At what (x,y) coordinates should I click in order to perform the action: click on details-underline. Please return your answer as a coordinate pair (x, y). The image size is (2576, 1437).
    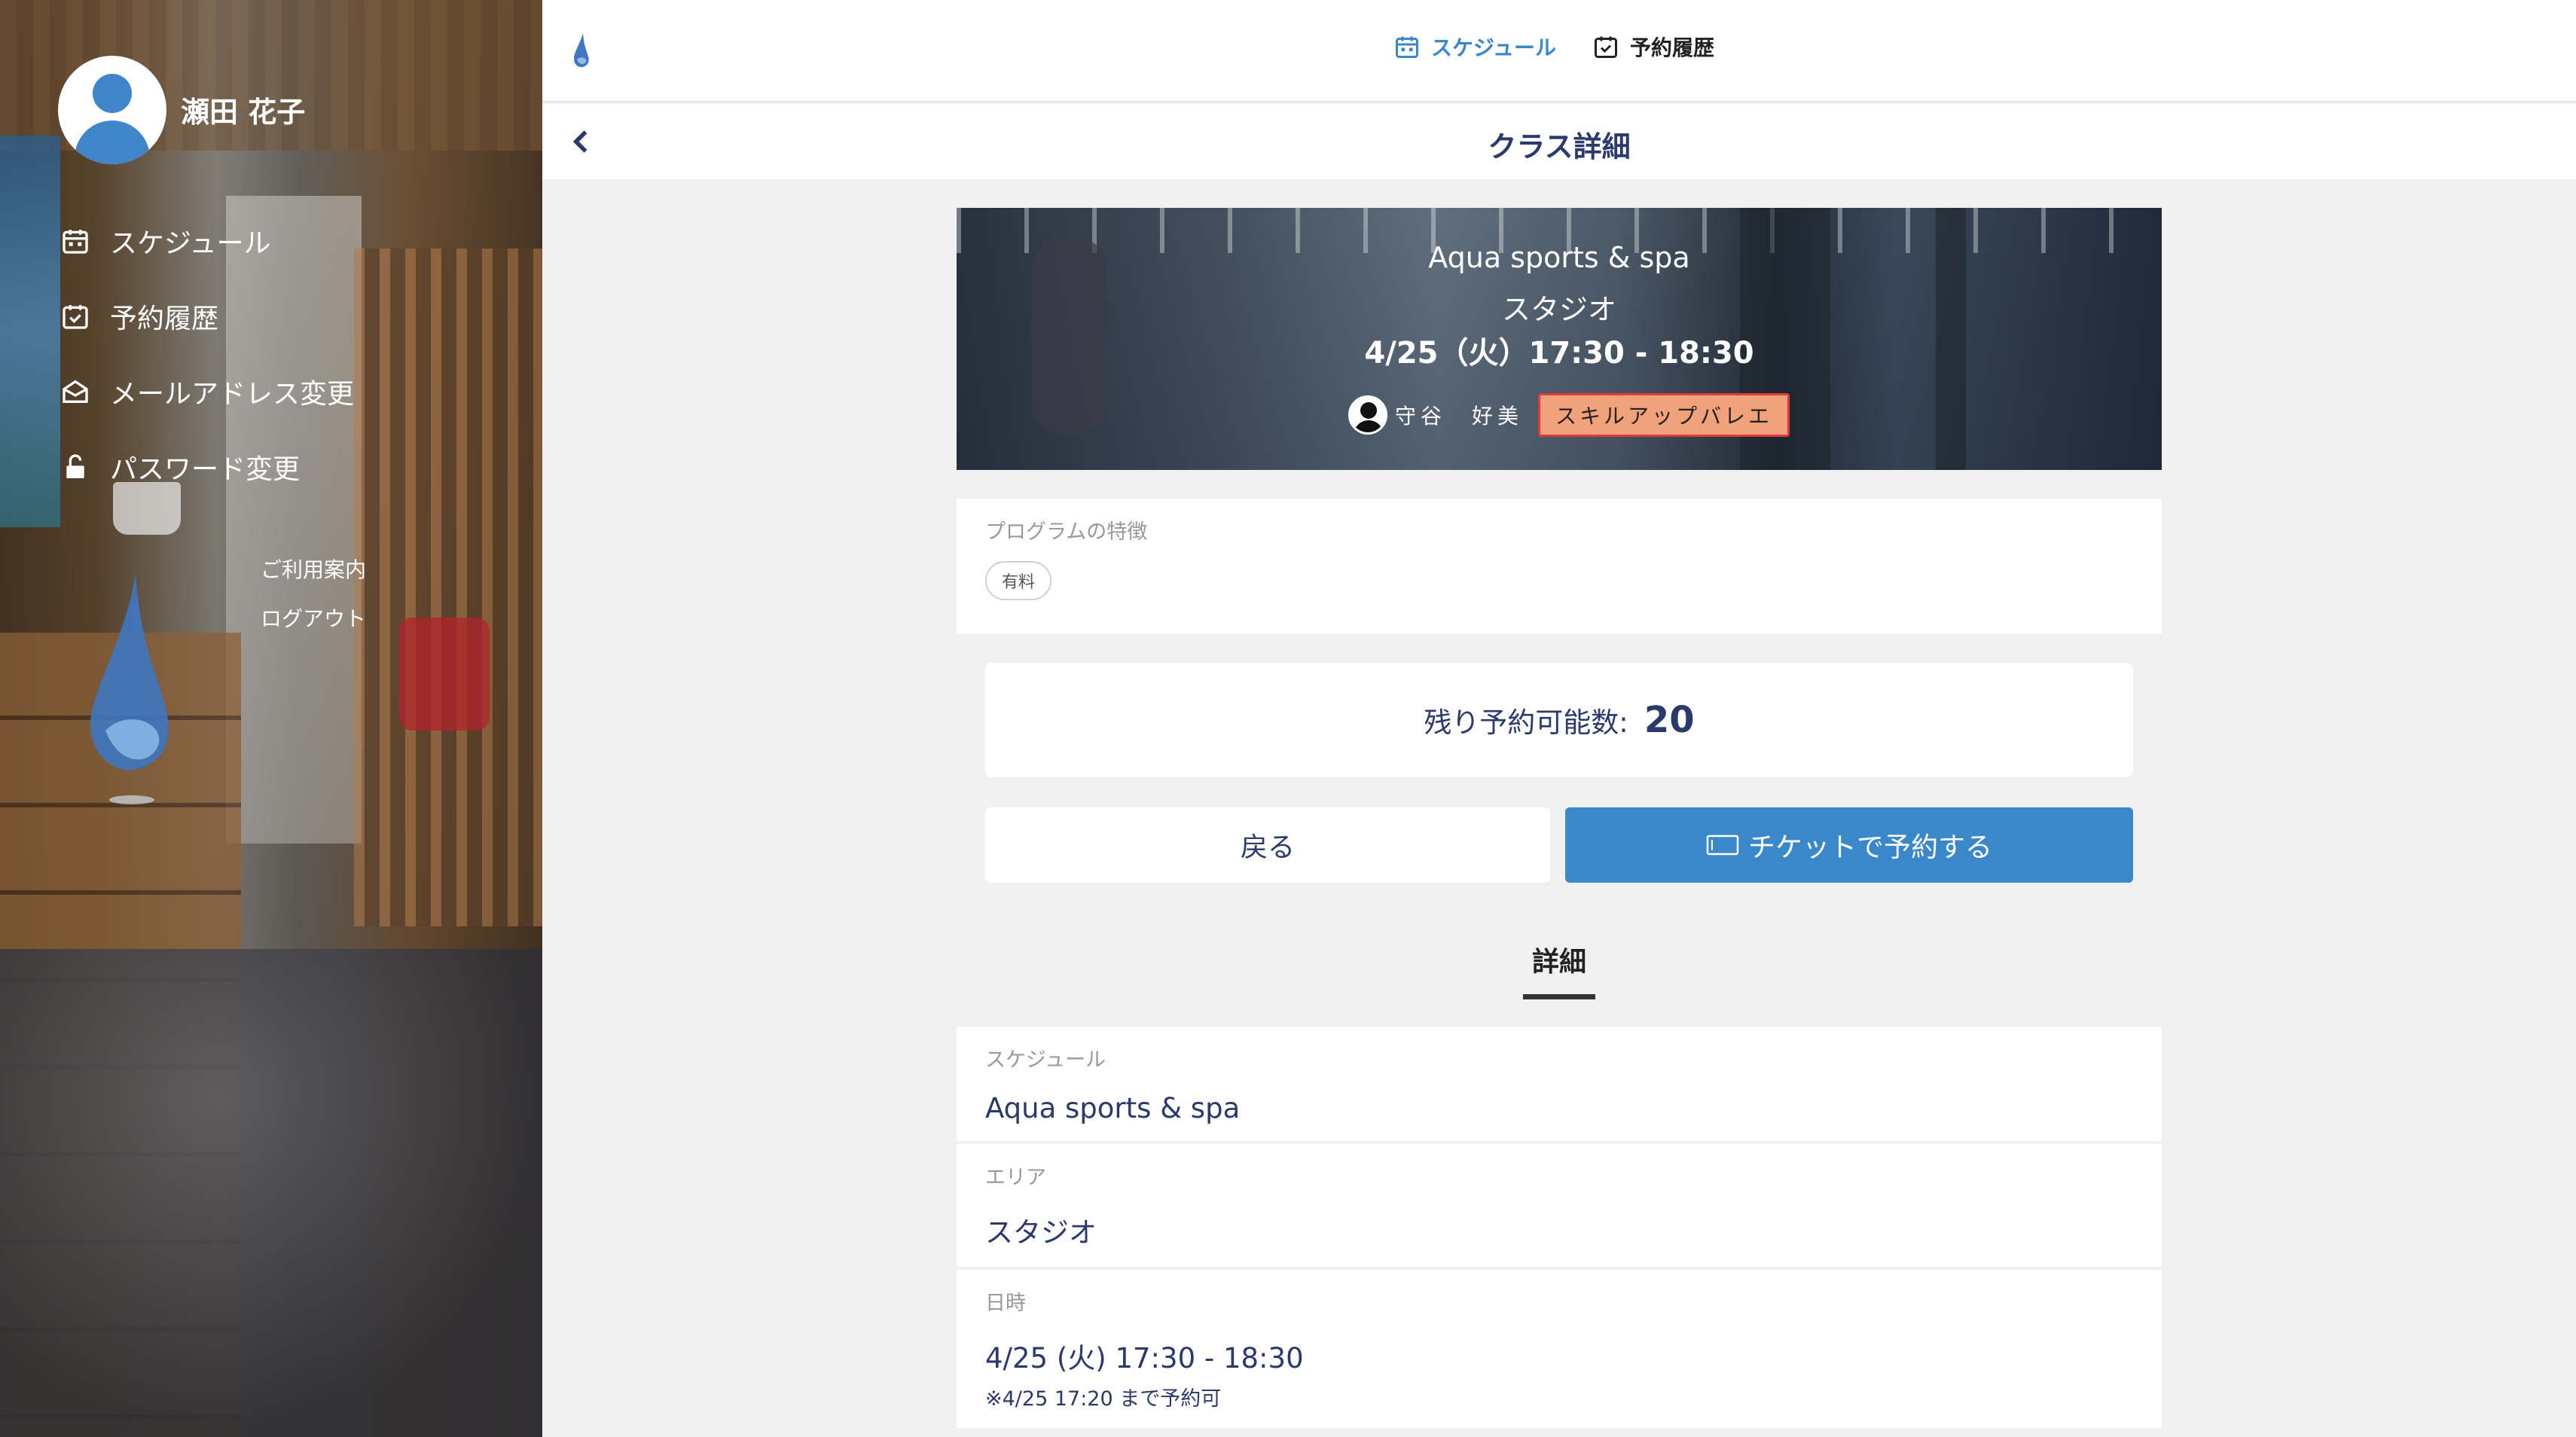
    Looking at the image, I should click on (1559, 996).